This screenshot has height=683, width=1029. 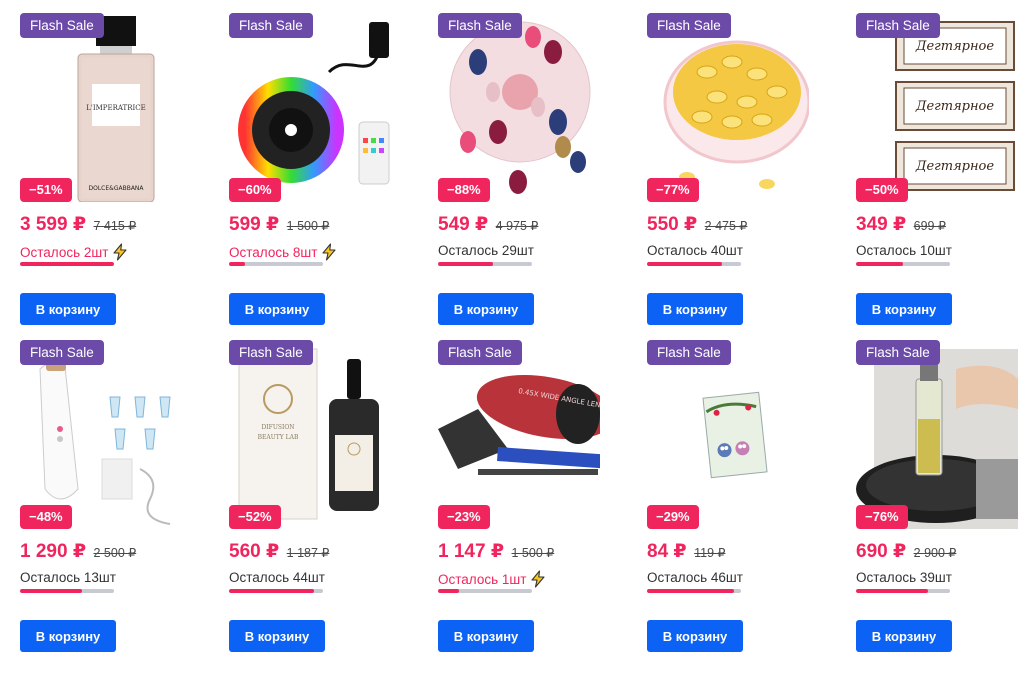 I want to click on price-row: 349 ₽ 699 ₽, so click(x=901, y=224).